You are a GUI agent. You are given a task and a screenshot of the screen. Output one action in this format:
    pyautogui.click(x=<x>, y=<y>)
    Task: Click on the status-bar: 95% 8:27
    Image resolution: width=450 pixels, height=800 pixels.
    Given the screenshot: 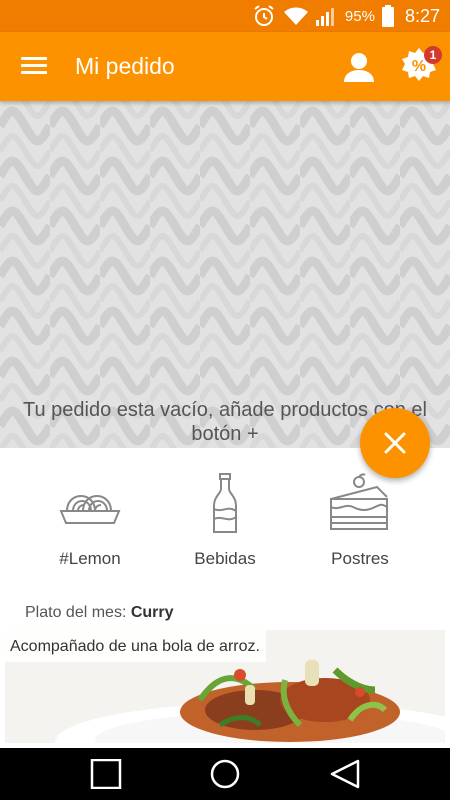 What is the action you would take?
    pyautogui.click(x=225, y=16)
    